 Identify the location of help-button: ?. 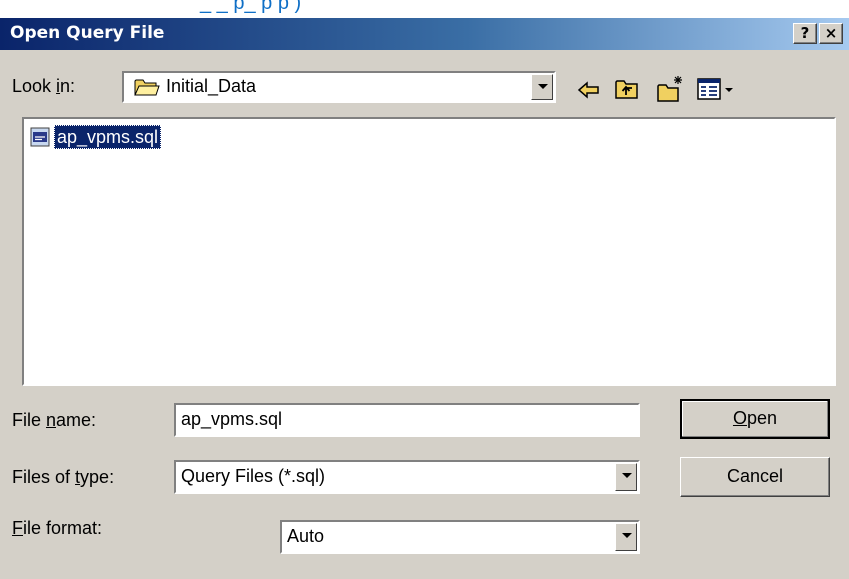
(805, 33).